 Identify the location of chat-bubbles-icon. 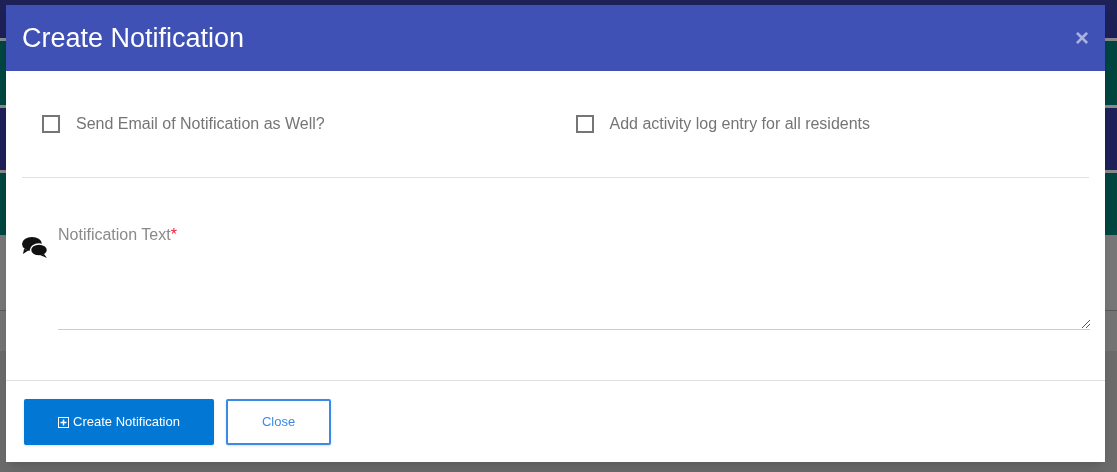
(35, 247).